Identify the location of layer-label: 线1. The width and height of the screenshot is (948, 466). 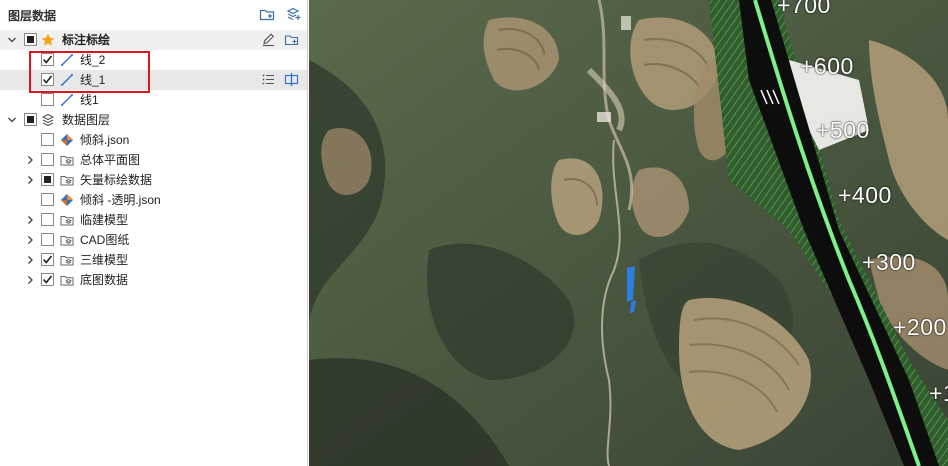
(89, 100).